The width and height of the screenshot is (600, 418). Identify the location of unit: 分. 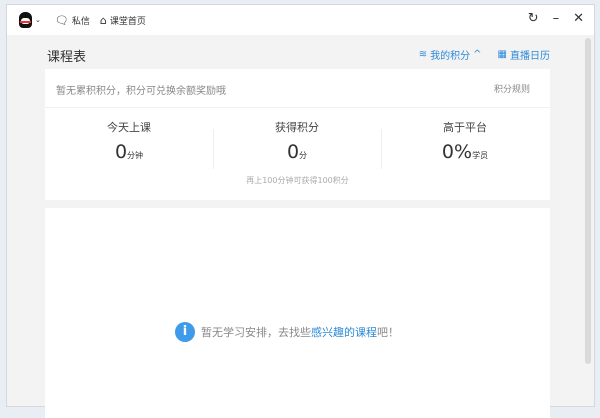
(303, 155).